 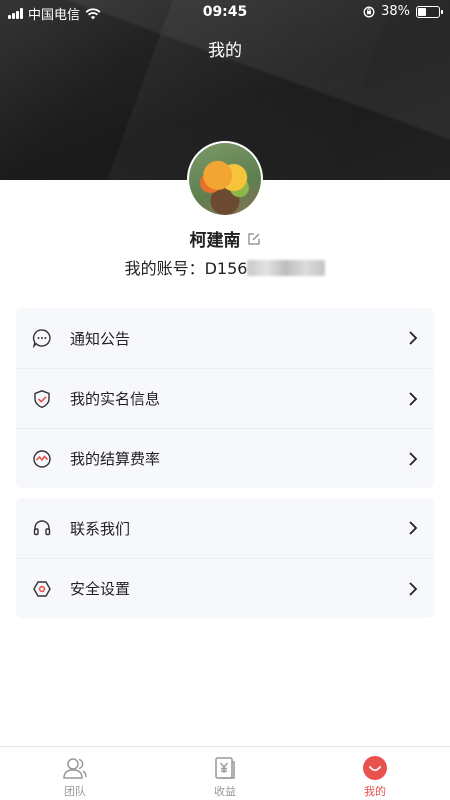 I want to click on tab-label: 团队, so click(x=75, y=791).